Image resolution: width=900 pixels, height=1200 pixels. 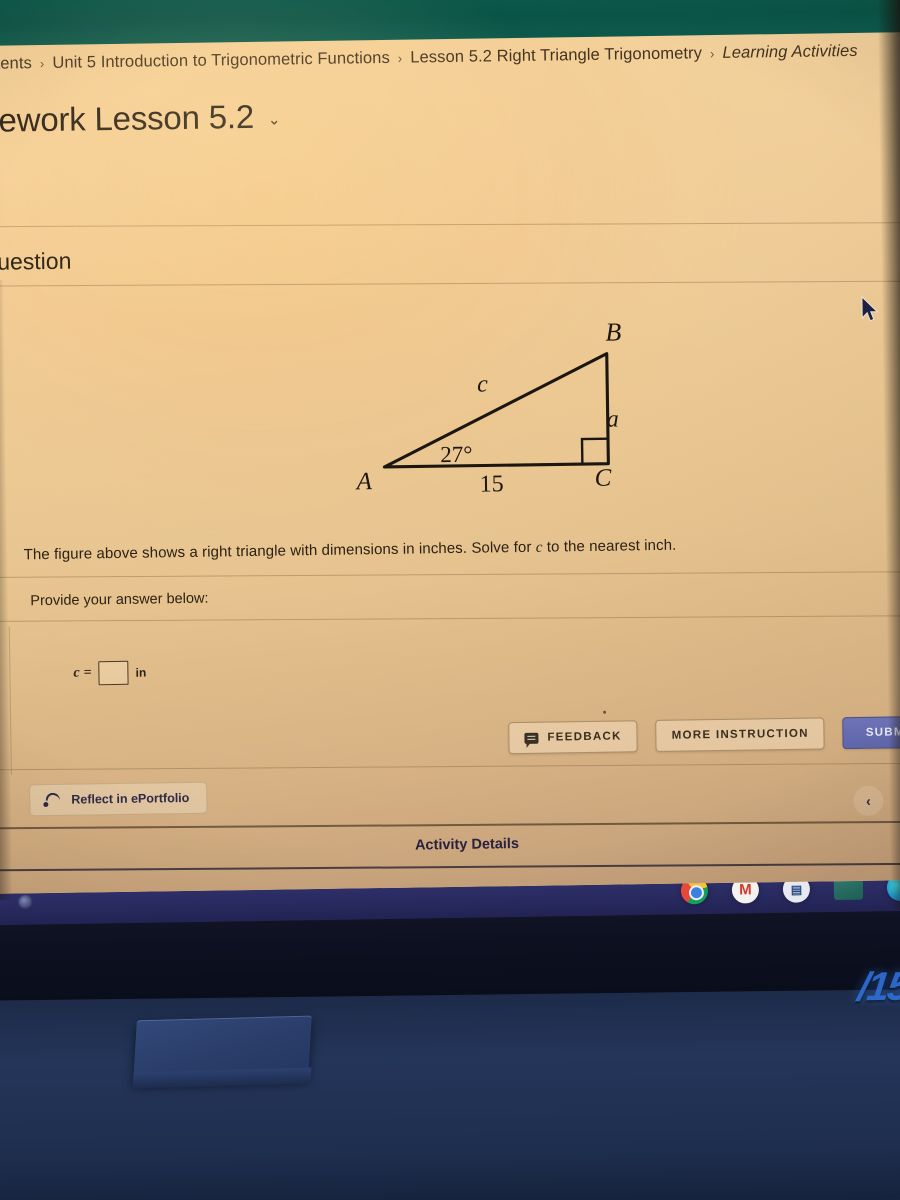 What do you see at coordinates (25, 902) in the screenshot?
I see `taskbar-start-orb` at bounding box center [25, 902].